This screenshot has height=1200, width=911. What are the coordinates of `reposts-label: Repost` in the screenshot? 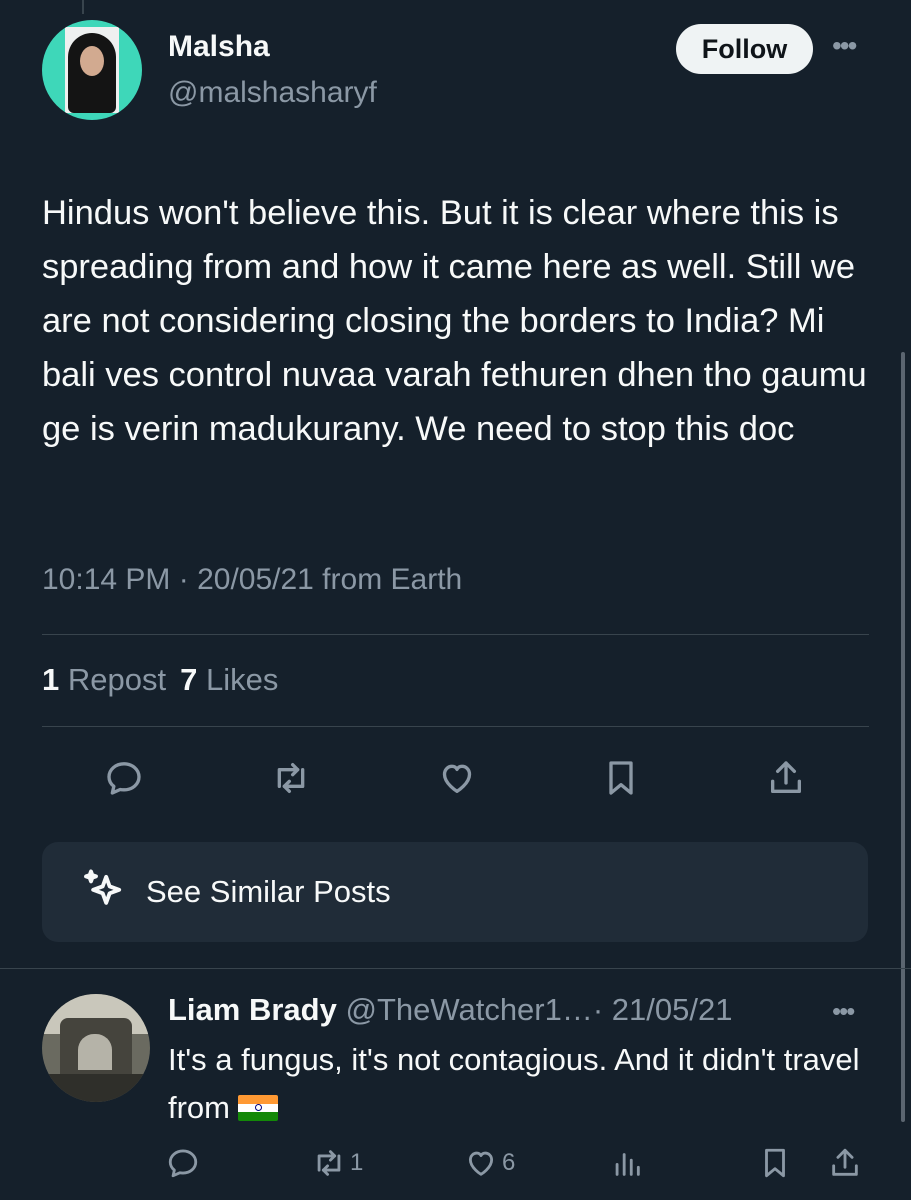 It's located at (117, 679).